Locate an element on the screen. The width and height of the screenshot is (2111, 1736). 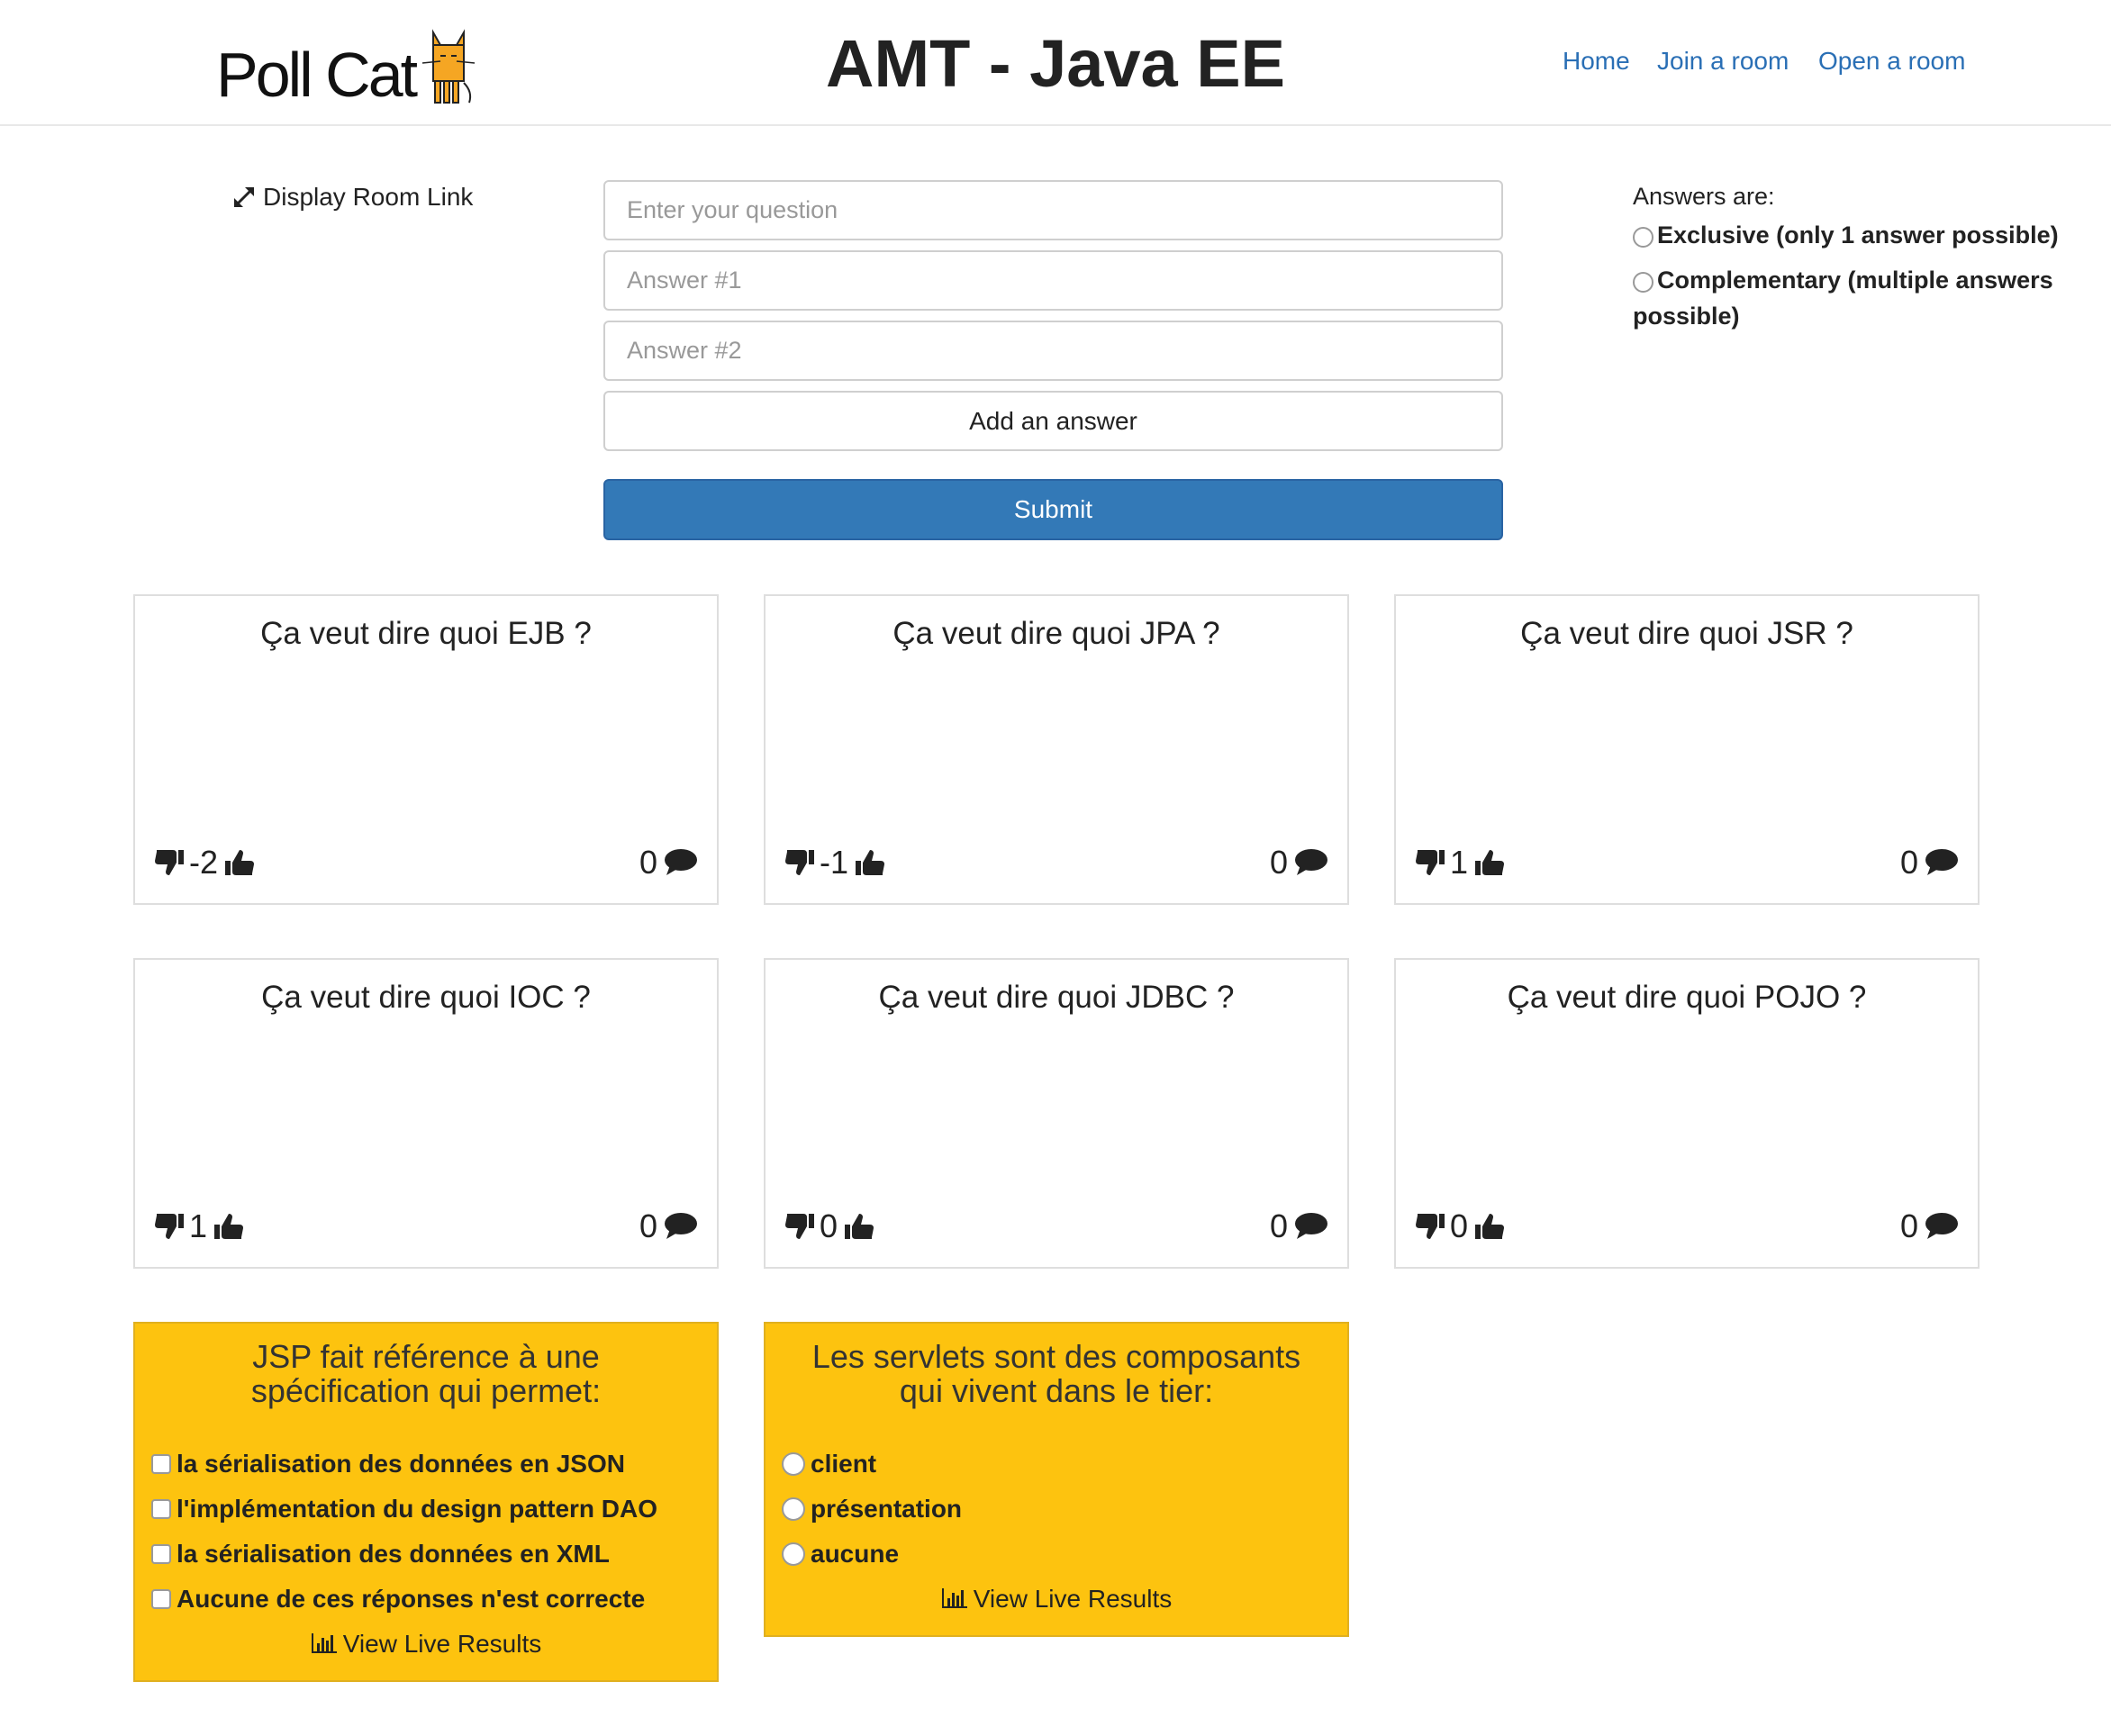
question-title: Ça veut dire quoi POJO ? is located at coordinates (1687, 997).